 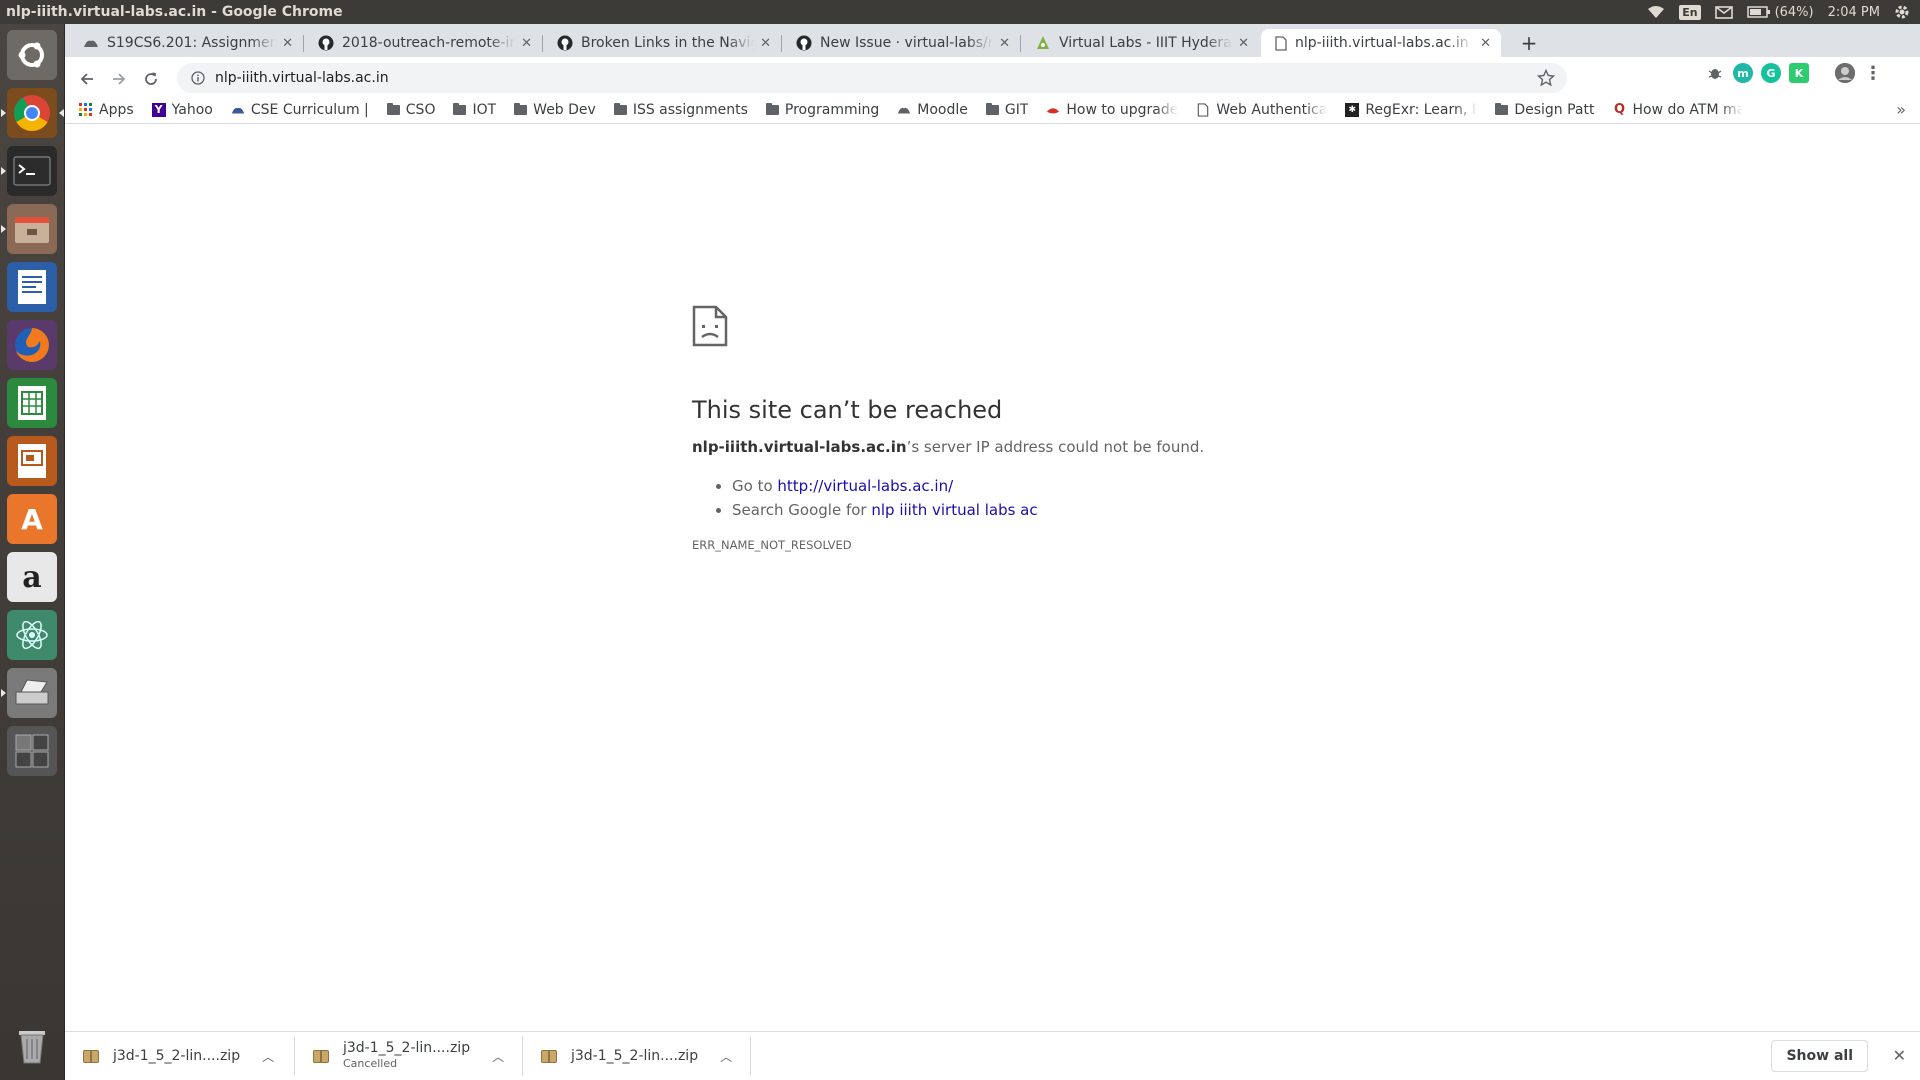 What do you see at coordinates (29, 229) in the screenshot?
I see `files-launcher-icon` at bounding box center [29, 229].